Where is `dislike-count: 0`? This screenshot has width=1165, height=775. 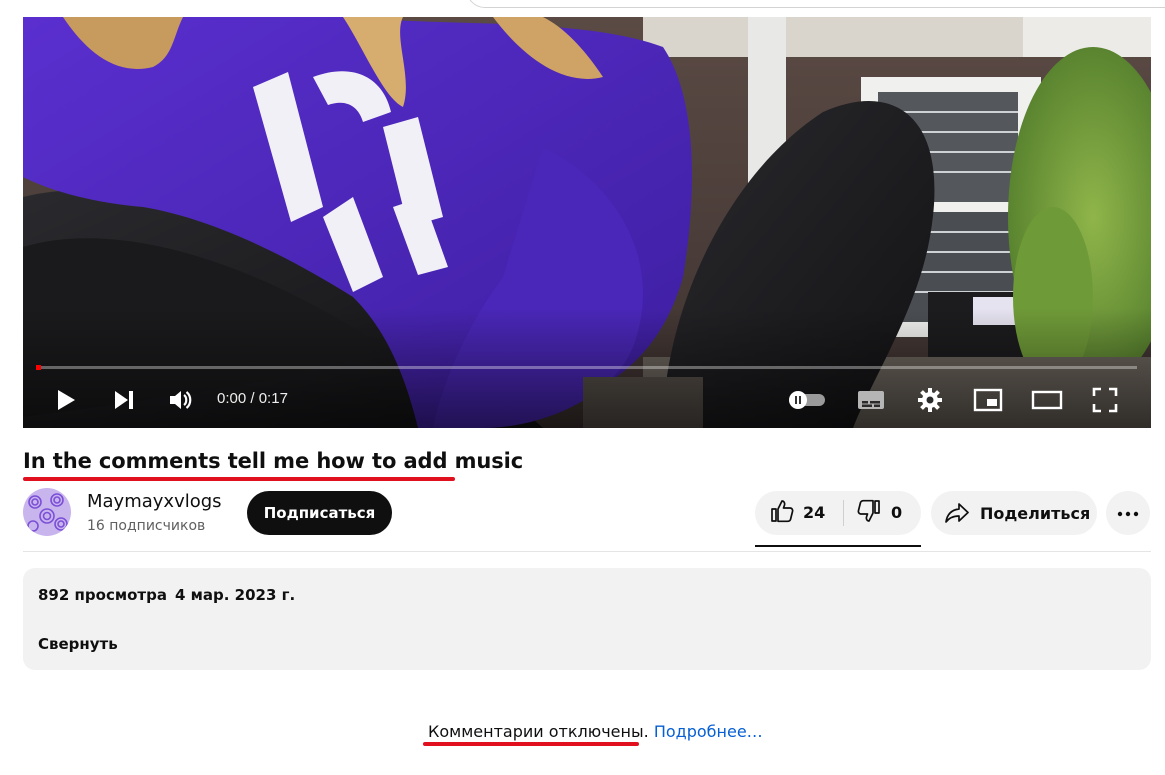 dislike-count: 0 is located at coordinates (897, 512).